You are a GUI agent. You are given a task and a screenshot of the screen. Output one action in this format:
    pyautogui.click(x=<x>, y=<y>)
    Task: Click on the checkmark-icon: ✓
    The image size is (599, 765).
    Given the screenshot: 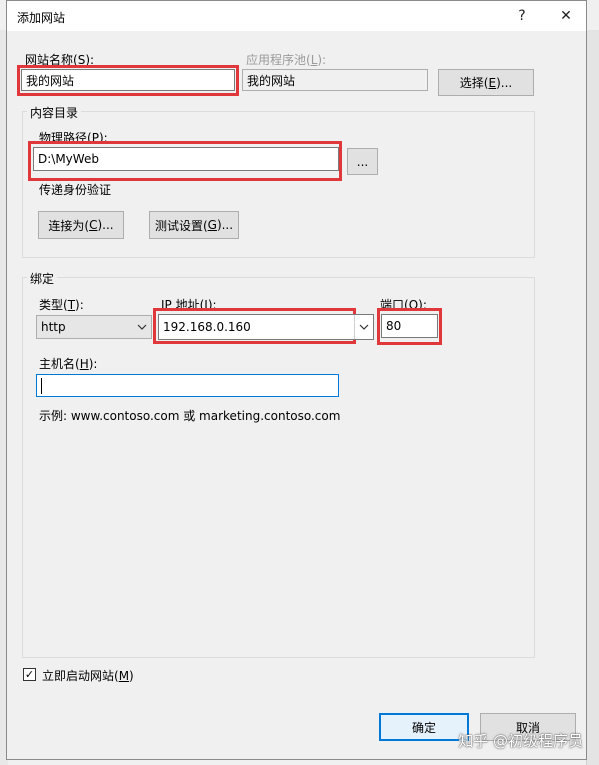 What is the action you would take?
    pyautogui.click(x=29, y=674)
    